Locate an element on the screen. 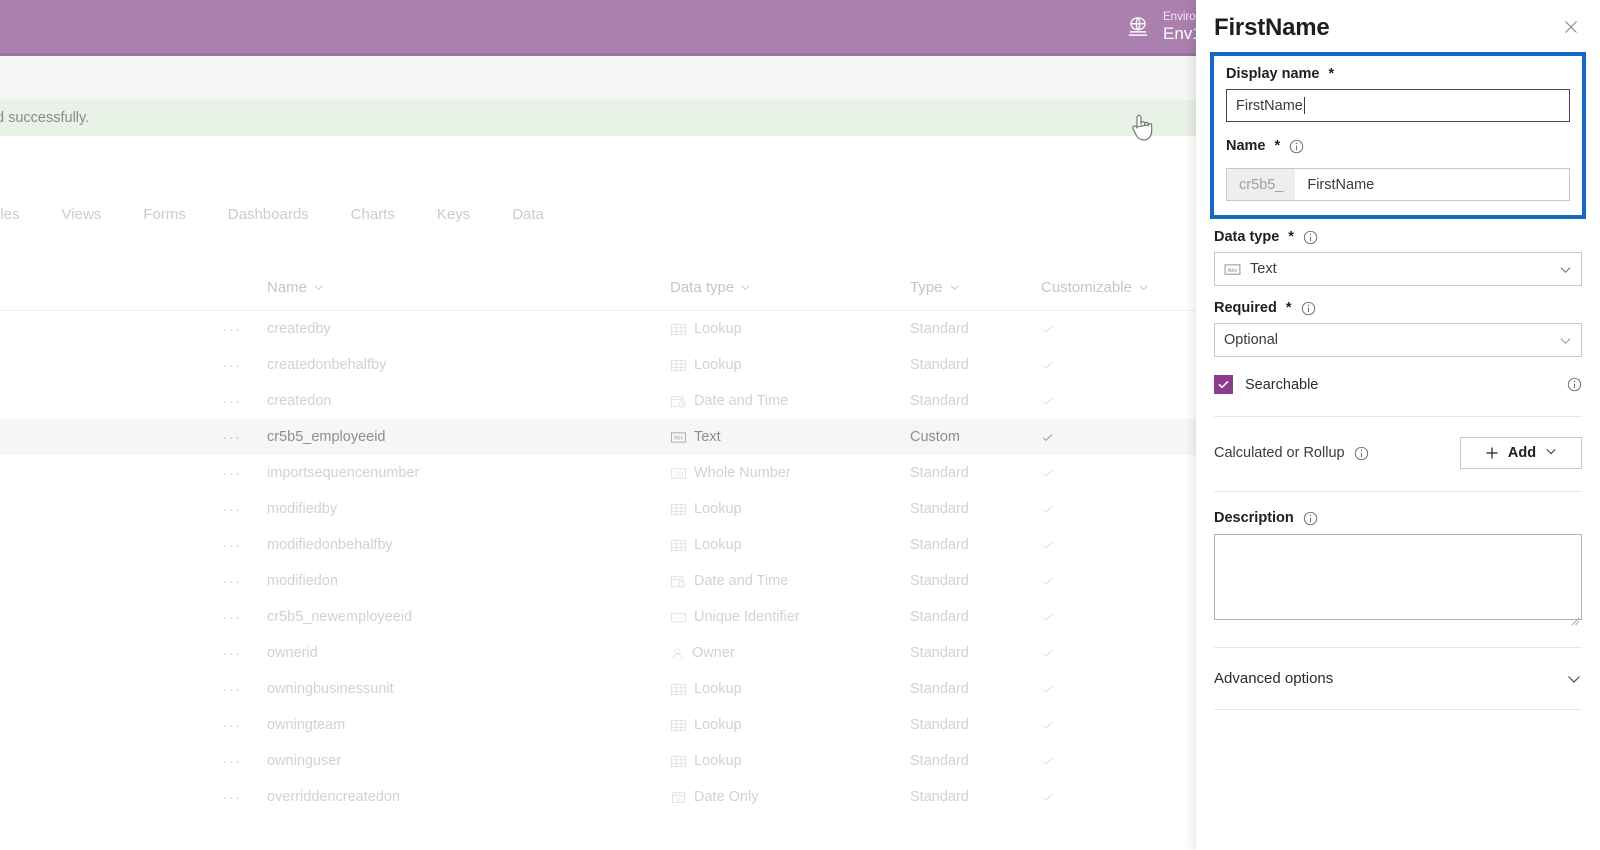 The width and height of the screenshot is (1600, 850). table-row: ··· owningbusinessunit Lookup Standard is located at coordinates (608, 689).